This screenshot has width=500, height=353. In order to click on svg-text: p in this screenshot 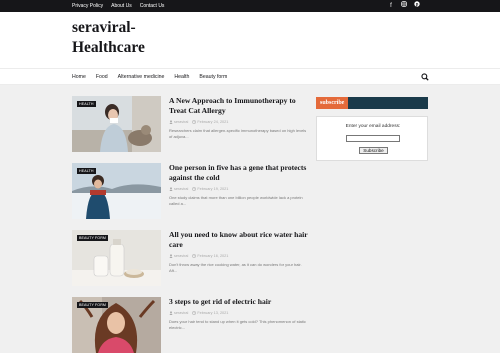, I will do `click(417, 4)`.